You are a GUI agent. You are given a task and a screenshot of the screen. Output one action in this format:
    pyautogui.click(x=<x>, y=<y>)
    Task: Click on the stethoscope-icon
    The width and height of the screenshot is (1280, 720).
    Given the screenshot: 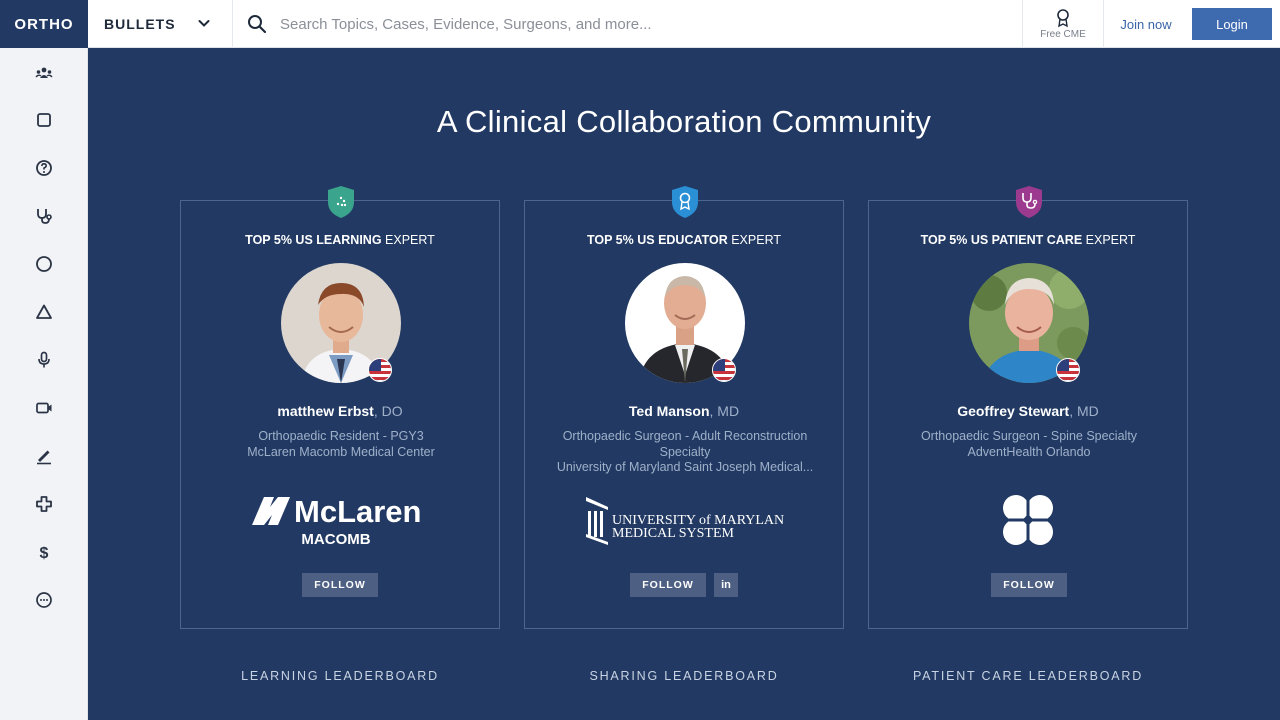 What is the action you would take?
    pyautogui.click(x=44, y=216)
    